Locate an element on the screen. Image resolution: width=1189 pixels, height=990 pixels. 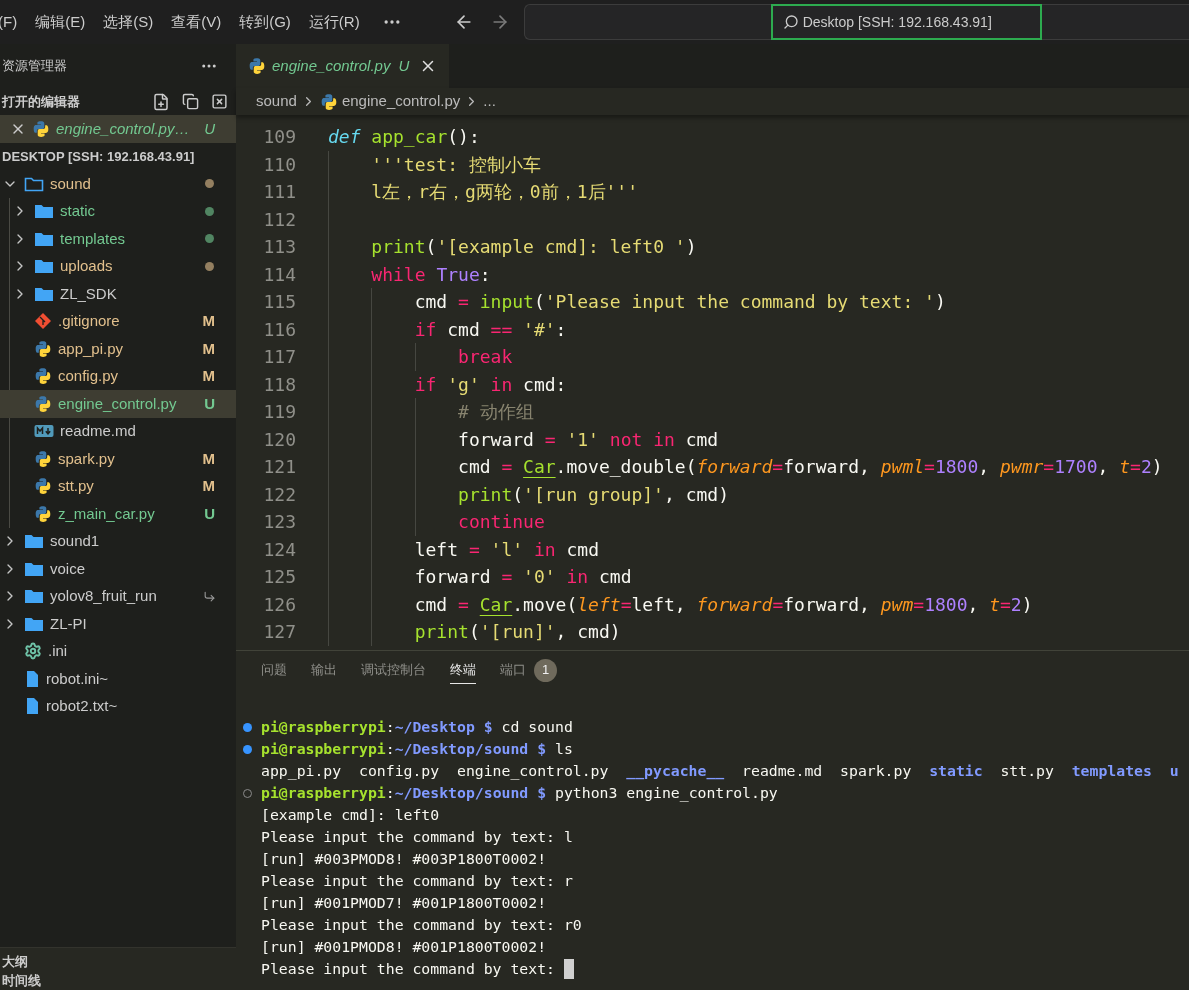
terminal-line: [run] #001PMOD7! #001P1800T0002! is located at coordinates (404, 902).